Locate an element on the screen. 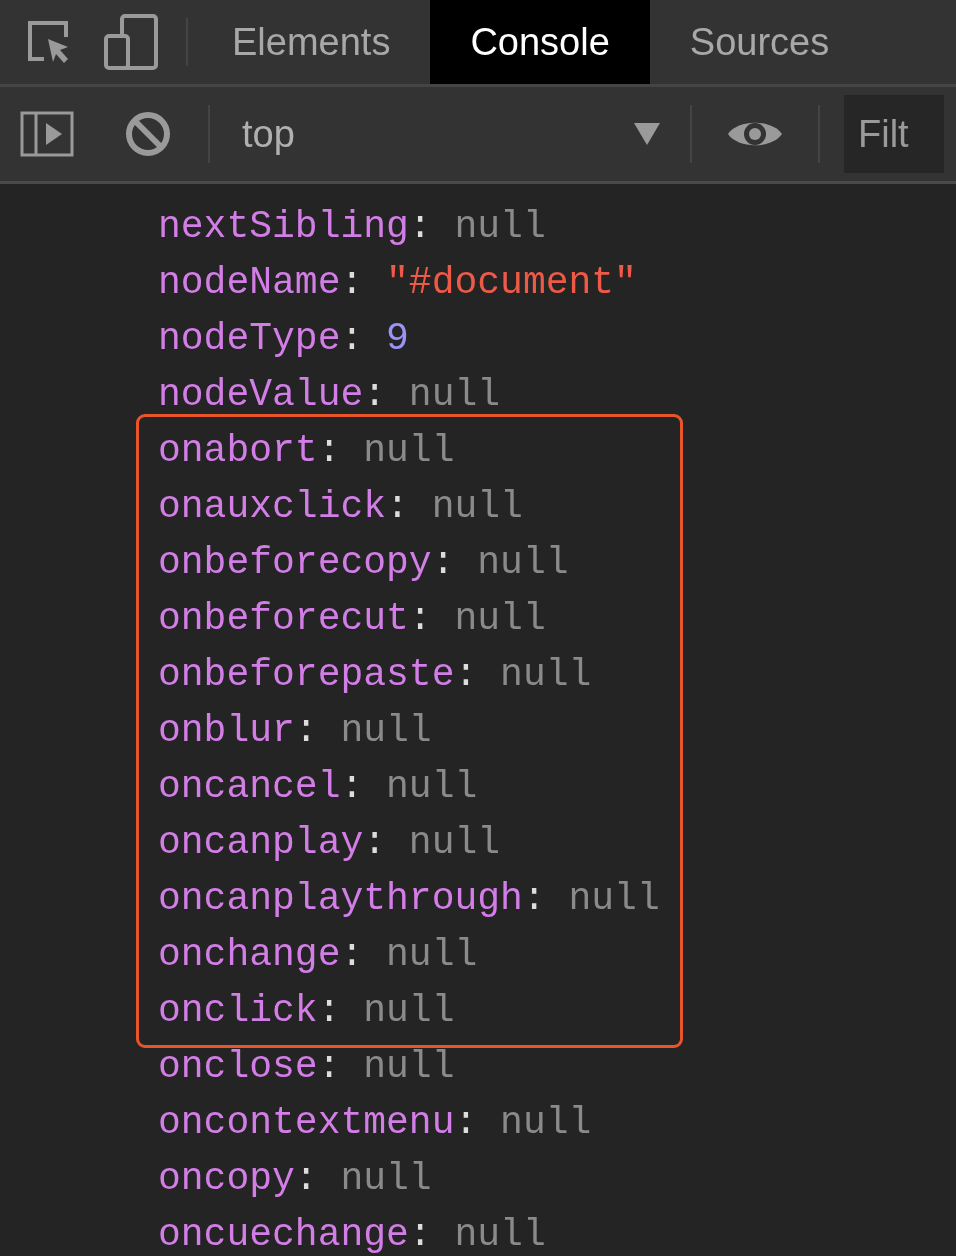  property-name: onbeforecopy: is located at coordinates (306, 562).